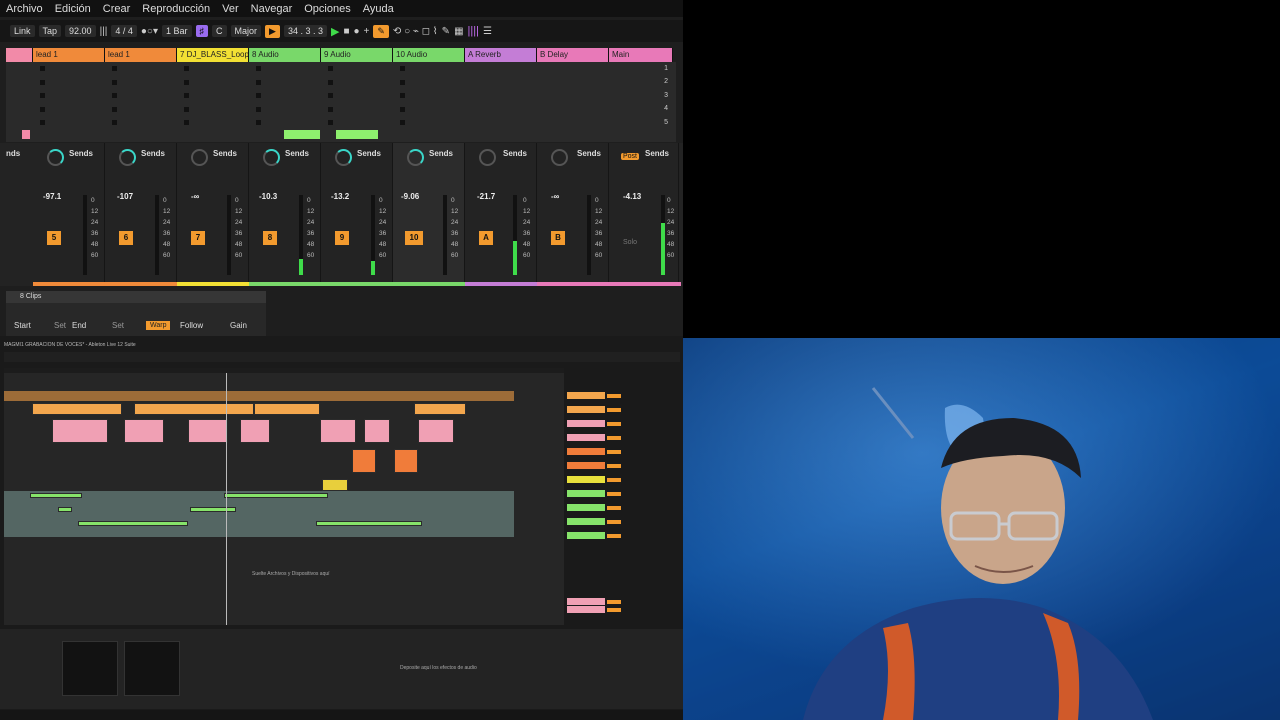 The width and height of the screenshot is (1280, 720). Describe the element at coordinates (176, 31) in the screenshot. I see `quantize-select: 1 Bar` at that location.